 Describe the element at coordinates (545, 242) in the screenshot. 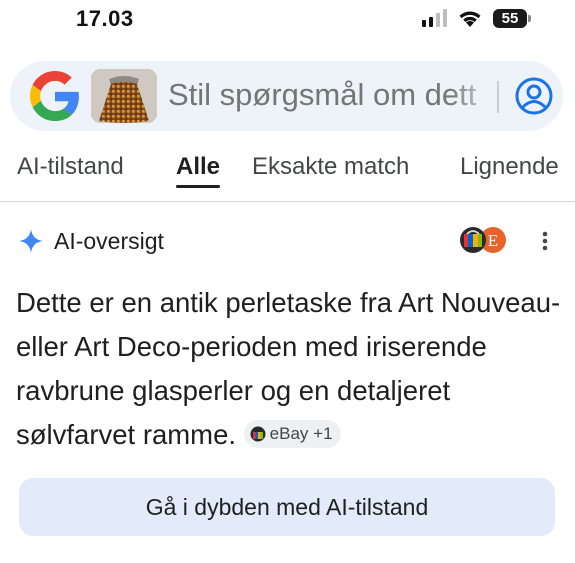

I see `more-options-icon` at that location.